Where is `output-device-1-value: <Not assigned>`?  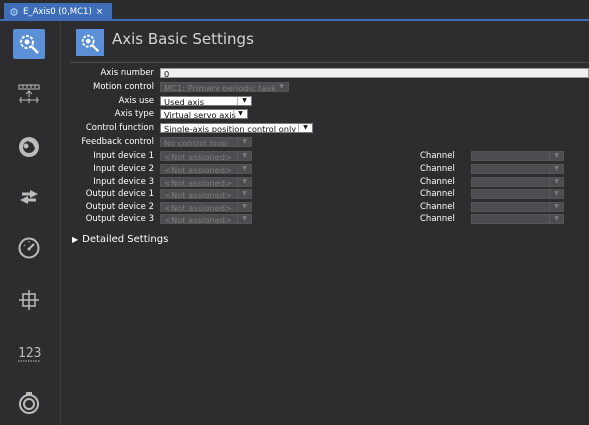
output-device-1-value: <Not assigned> is located at coordinates (198, 194).